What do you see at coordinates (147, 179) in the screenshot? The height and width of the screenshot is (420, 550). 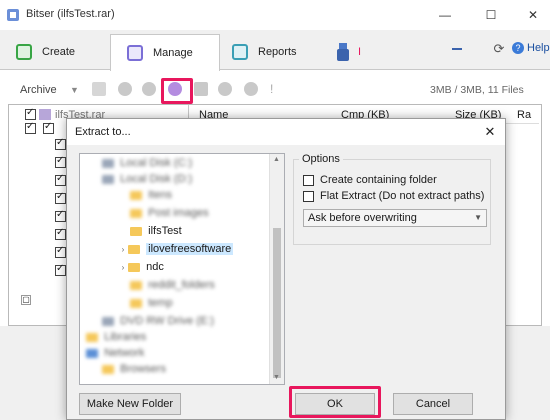 I see `tree-item-blurred: Local Disk (D:)` at bounding box center [147, 179].